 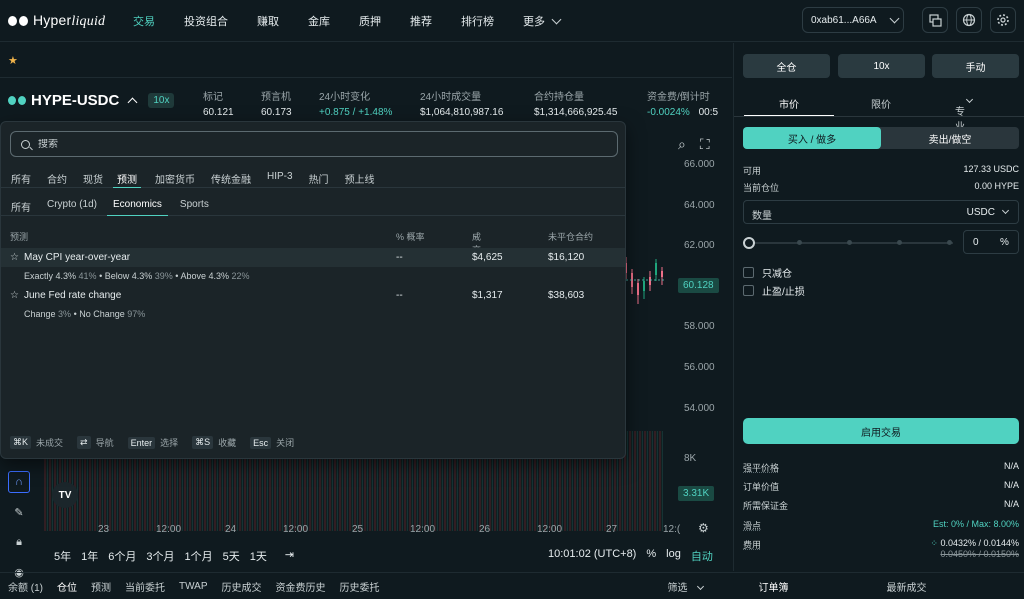 I want to click on fee-original: 0.0450% / 0.0150%, so click(x=979, y=554).